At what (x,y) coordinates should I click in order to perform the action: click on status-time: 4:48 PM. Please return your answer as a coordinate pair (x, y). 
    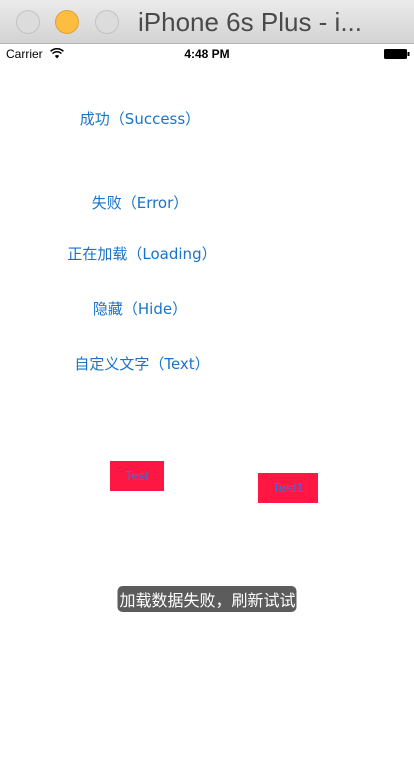
    Looking at the image, I should click on (207, 54).